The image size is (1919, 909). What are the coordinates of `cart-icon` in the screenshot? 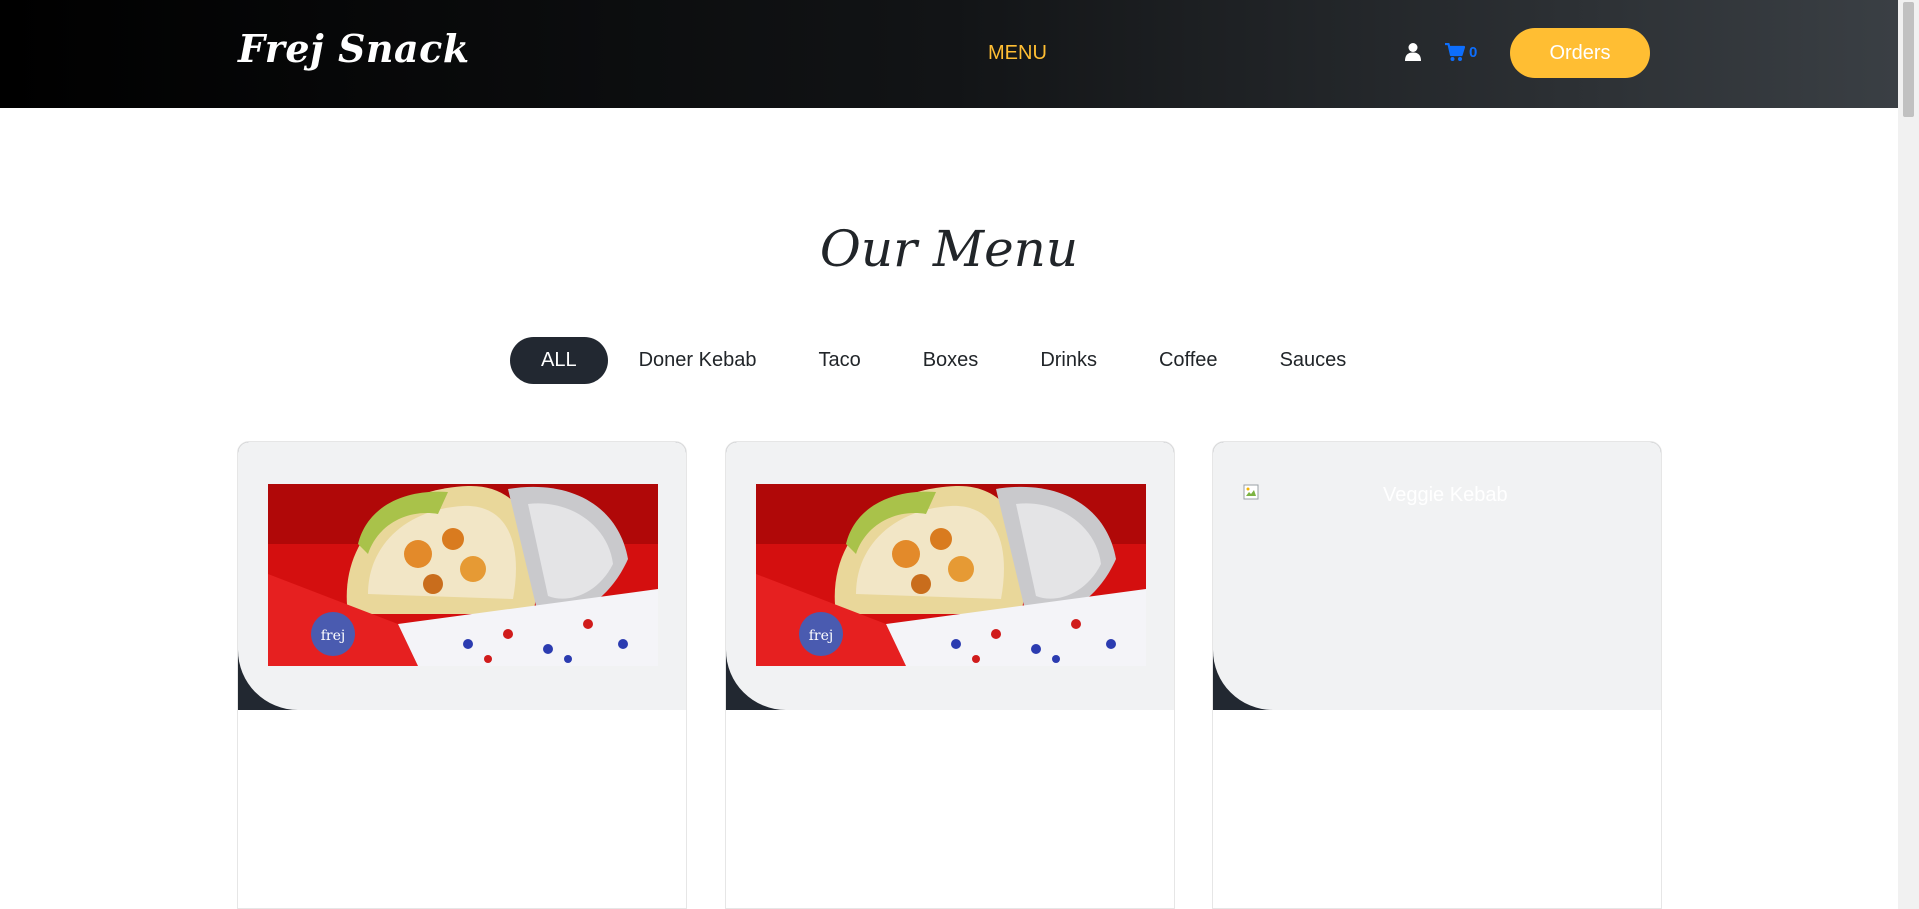 It's located at (1455, 52).